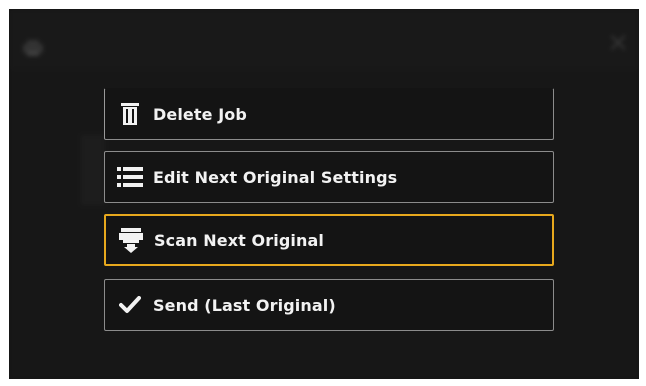  What do you see at coordinates (275, 177) in the screenshot?
I see `edit-next-original-settings-label: Edit Next Original Settings` at bounding box center [275, 177].